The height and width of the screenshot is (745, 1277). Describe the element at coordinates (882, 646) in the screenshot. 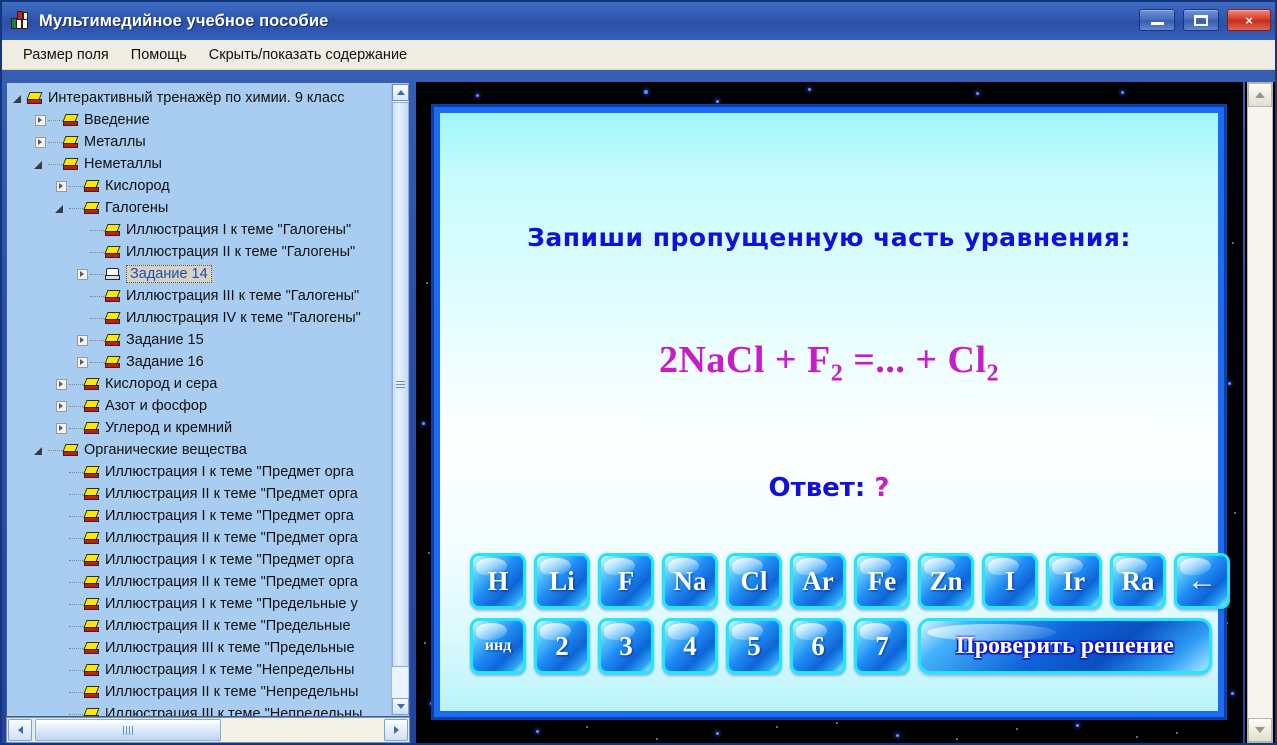

I see `key-7: 7` at that location.